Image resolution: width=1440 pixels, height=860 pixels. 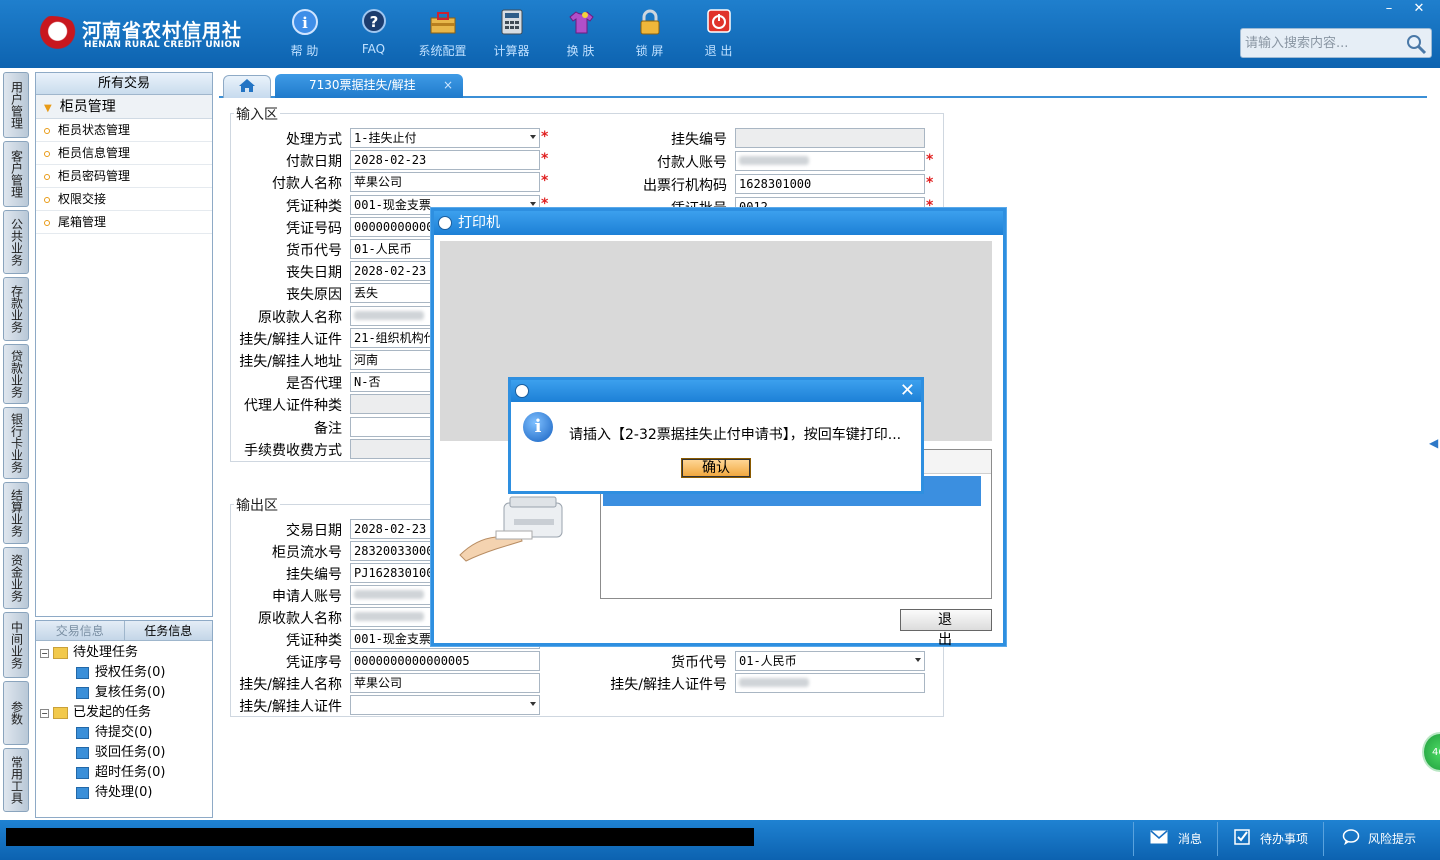 What do you see at coordinates (60, 713) in the screenshot?
I see `folder-icon` at bounding box center [60, 713].